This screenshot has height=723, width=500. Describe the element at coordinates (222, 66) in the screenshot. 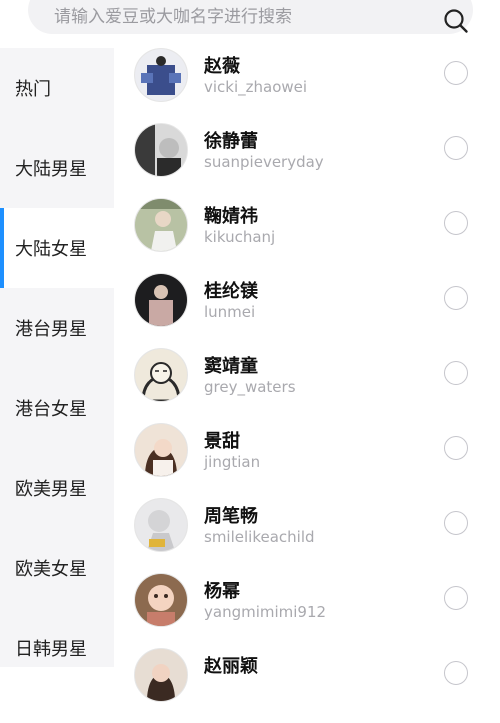

I see `star-name: 赵薇` at that location.